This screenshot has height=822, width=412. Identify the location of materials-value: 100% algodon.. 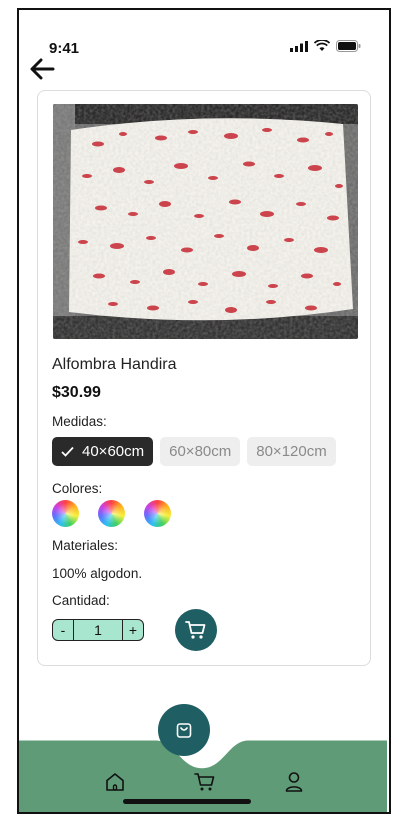
(97, 573).